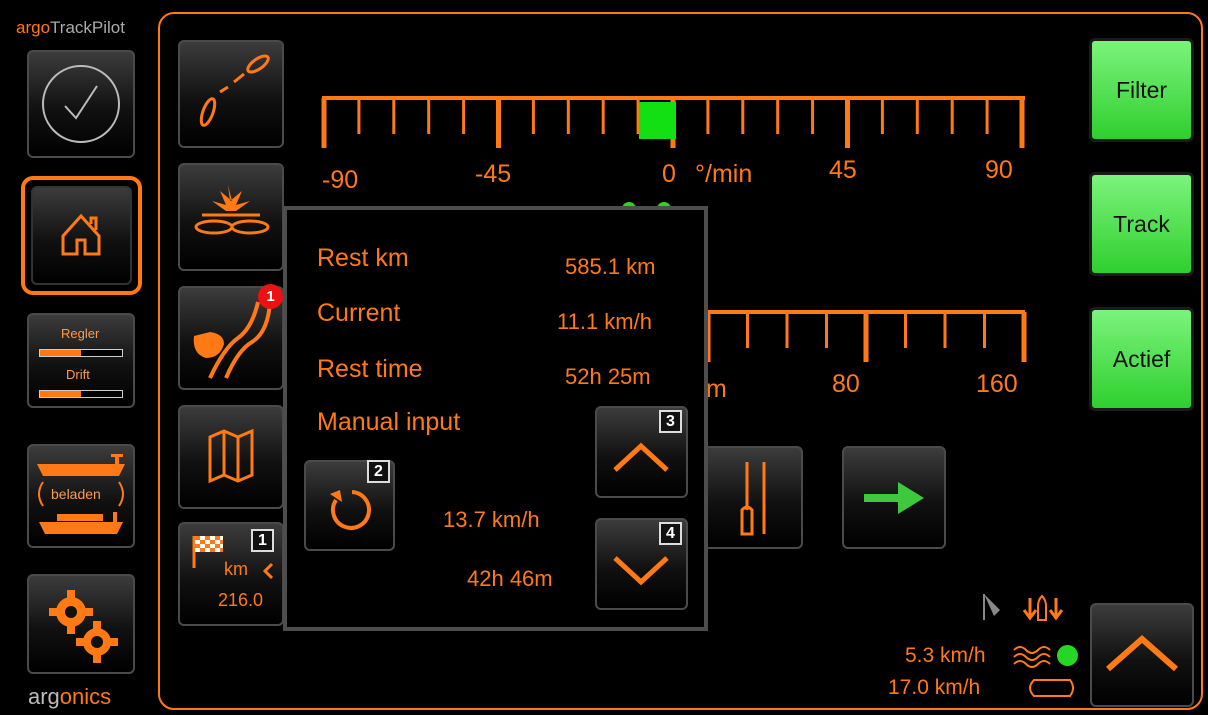 This screenshot has height=715, width=1208. What do you see at coordinates (81, 394) in the screenshot?
I see `drift-bar` at bounding box center [81, 394].